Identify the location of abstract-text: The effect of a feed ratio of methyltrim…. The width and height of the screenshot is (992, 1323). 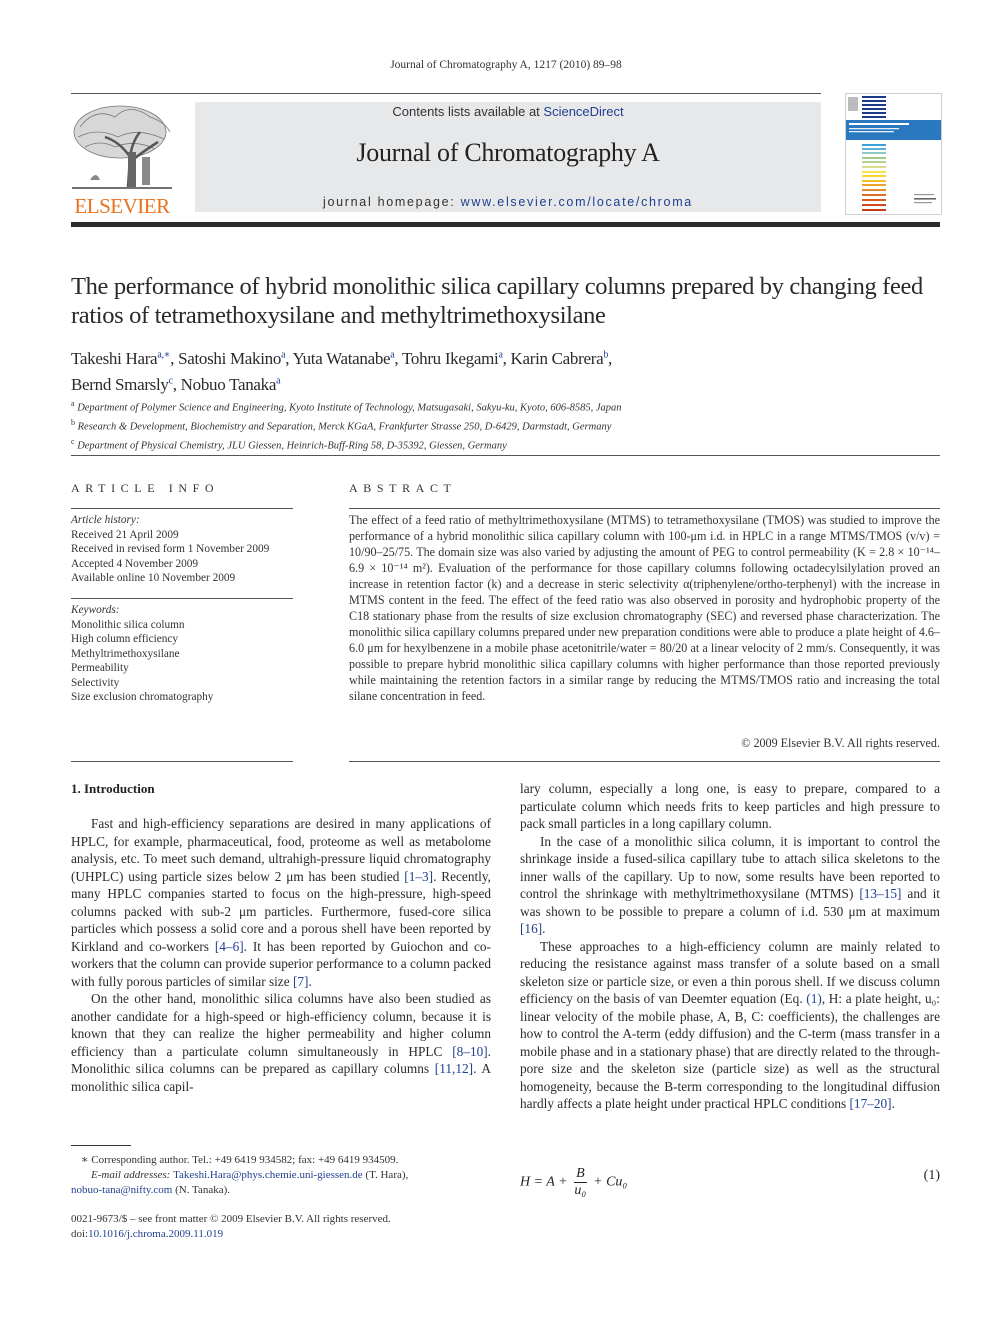
(644, 608).